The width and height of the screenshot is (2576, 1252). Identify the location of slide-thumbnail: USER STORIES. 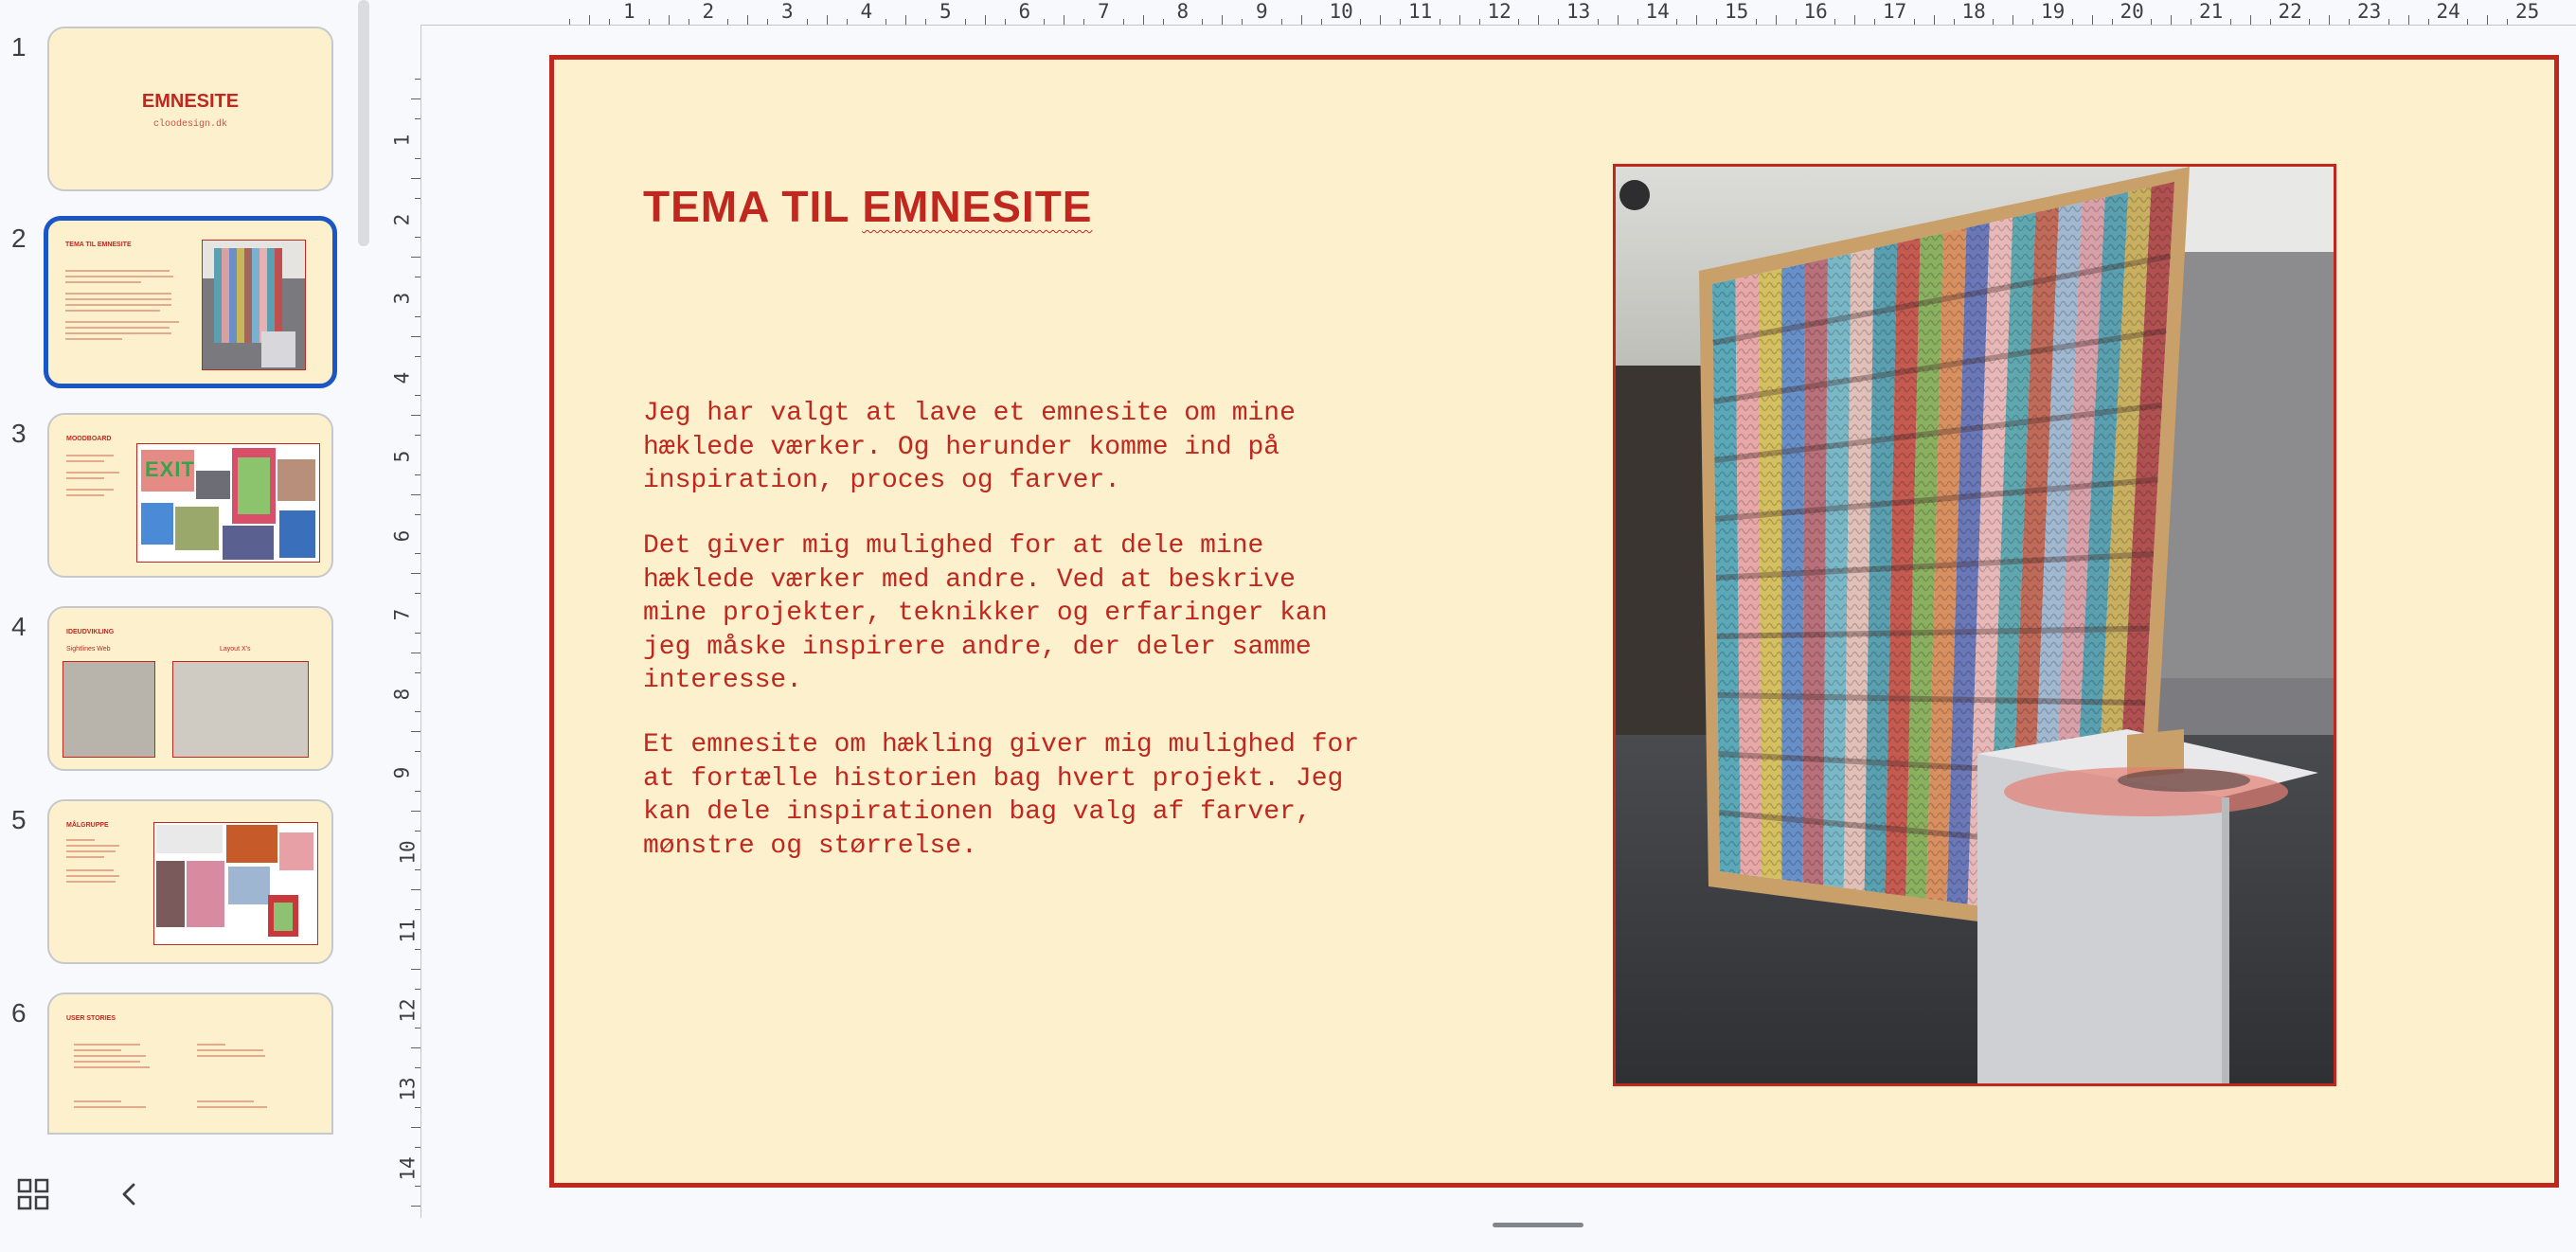
(190, 1064).